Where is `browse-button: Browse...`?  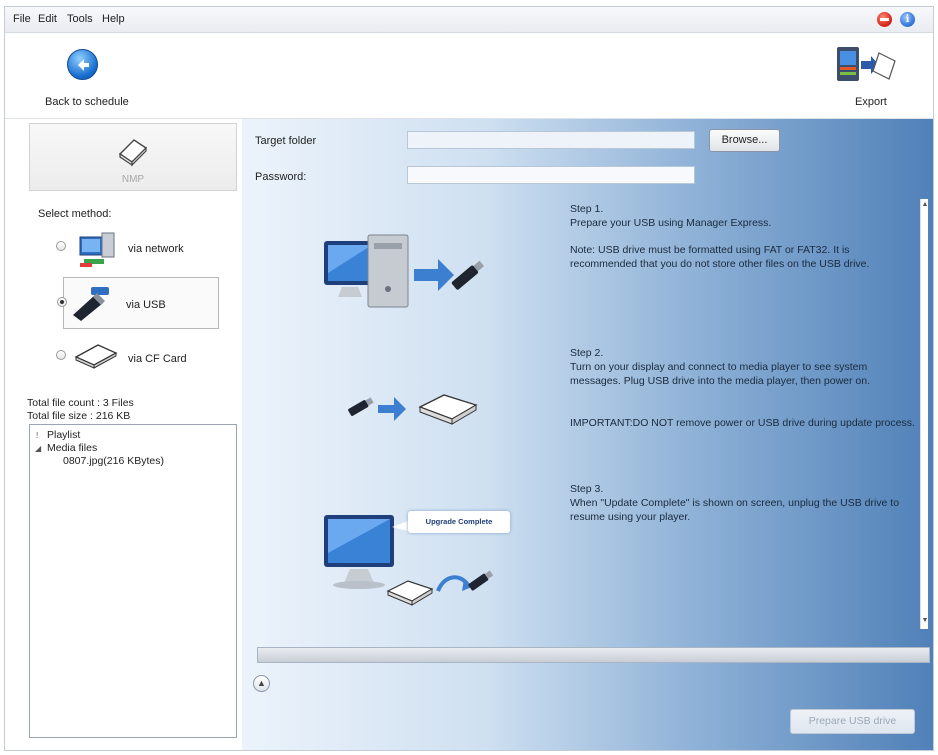
browse-button: Browse... is located at coordinates (744, 140).